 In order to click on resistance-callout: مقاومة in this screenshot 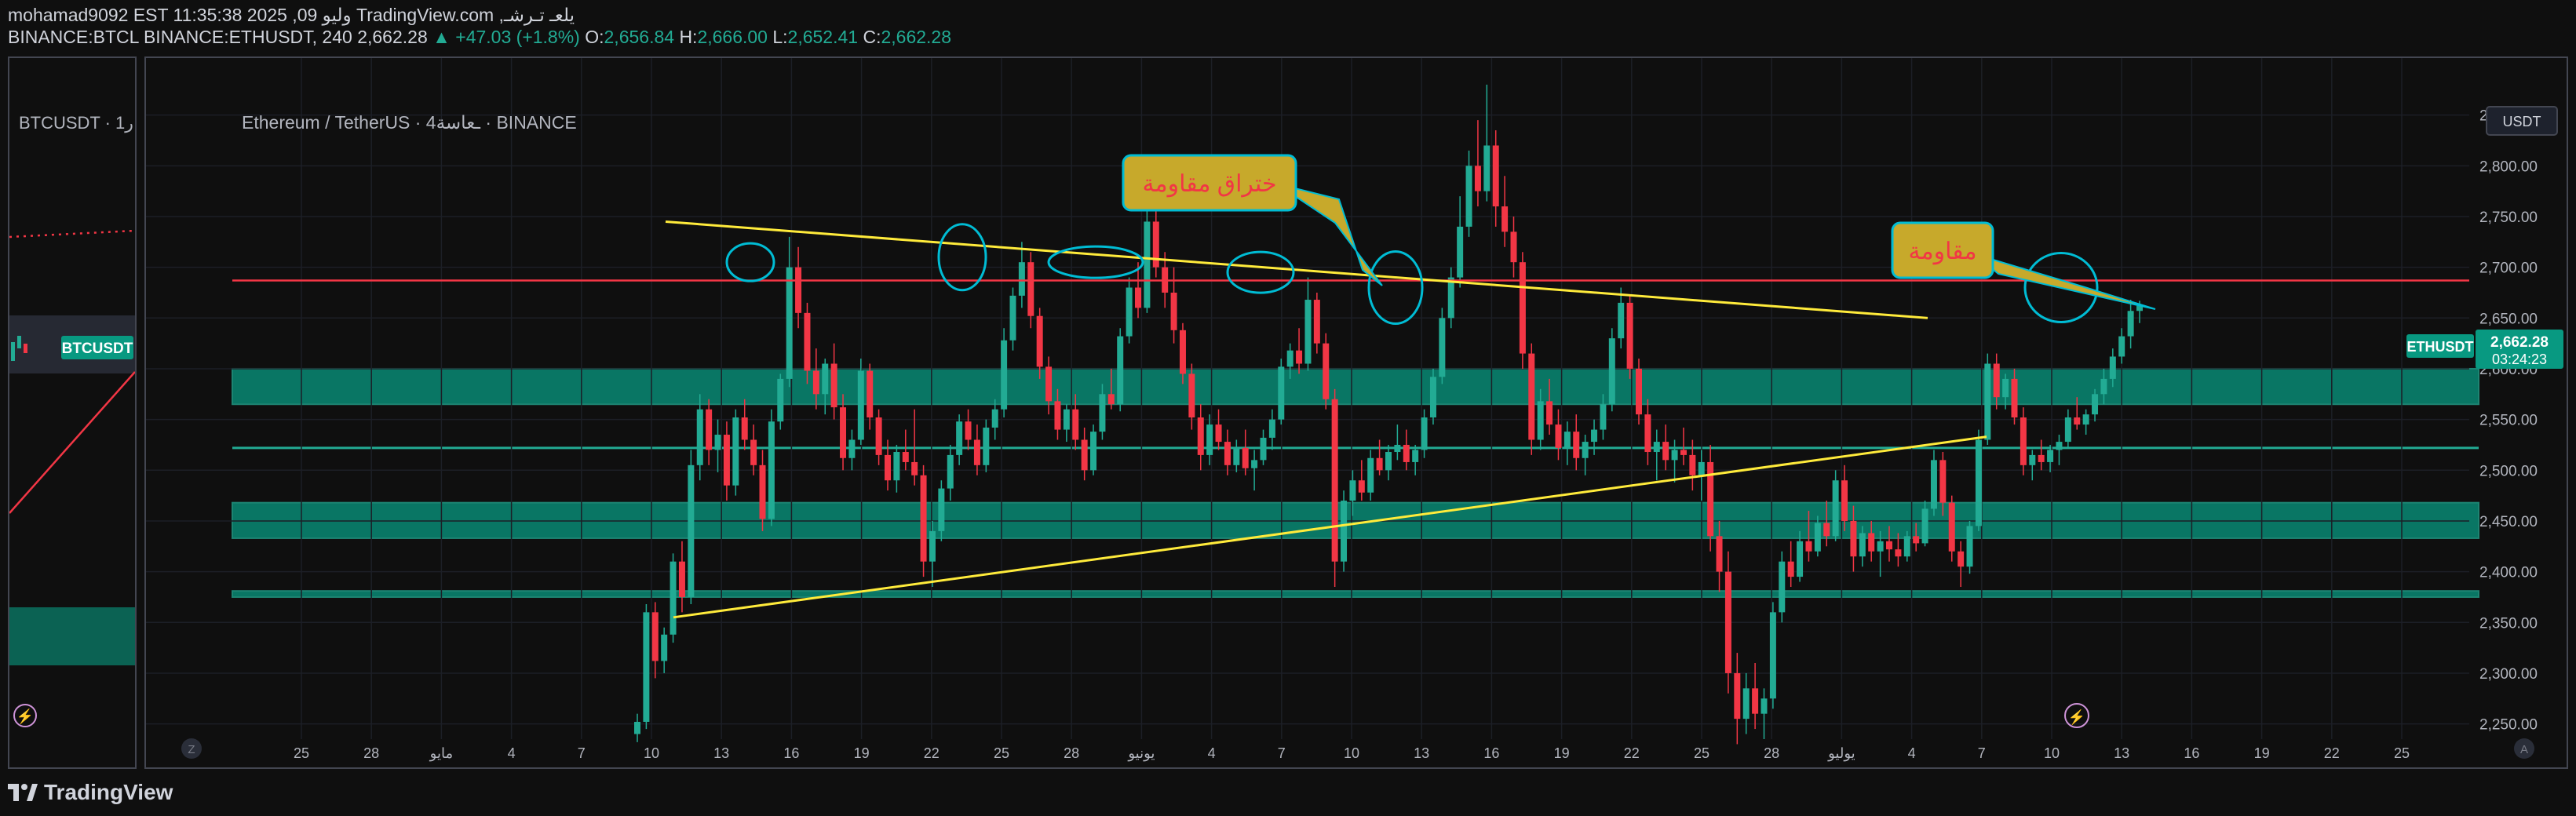, I will do `click(2023, 265)`.